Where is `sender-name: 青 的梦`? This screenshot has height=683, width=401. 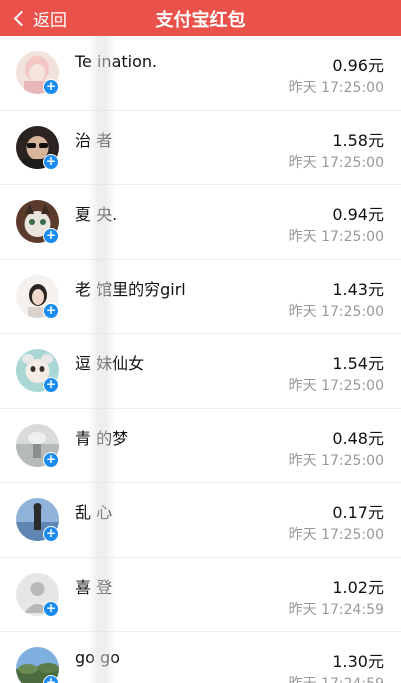 sender-name: 青 的梦 is located at coordinates (102, 438).